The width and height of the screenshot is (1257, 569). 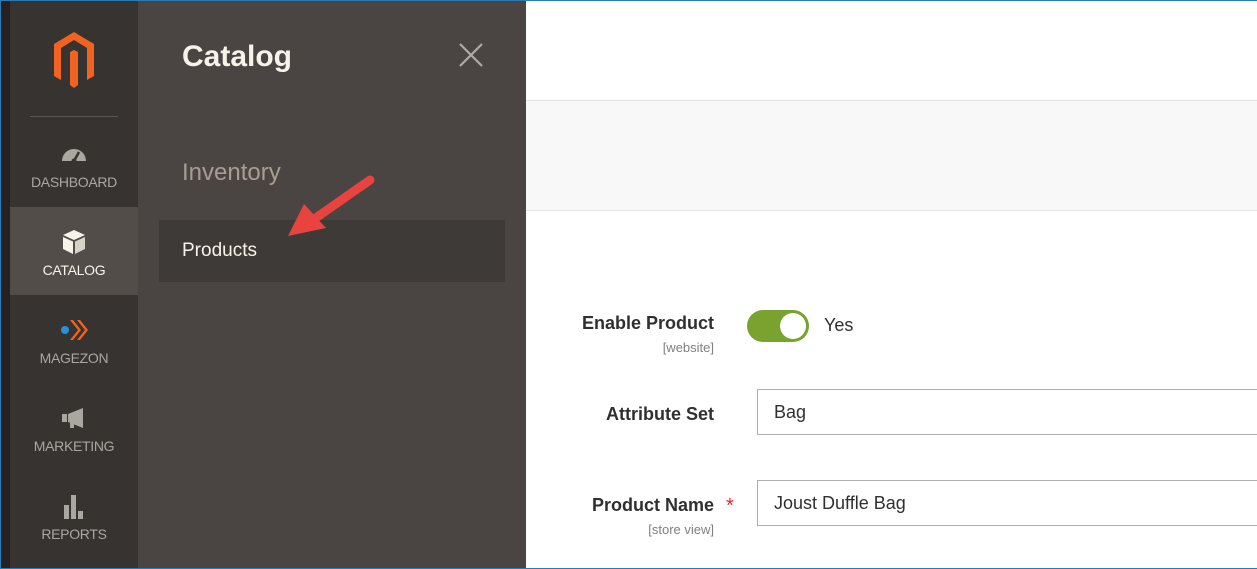 I want to click on bar-chart-icon, so click(x=73, y=507).